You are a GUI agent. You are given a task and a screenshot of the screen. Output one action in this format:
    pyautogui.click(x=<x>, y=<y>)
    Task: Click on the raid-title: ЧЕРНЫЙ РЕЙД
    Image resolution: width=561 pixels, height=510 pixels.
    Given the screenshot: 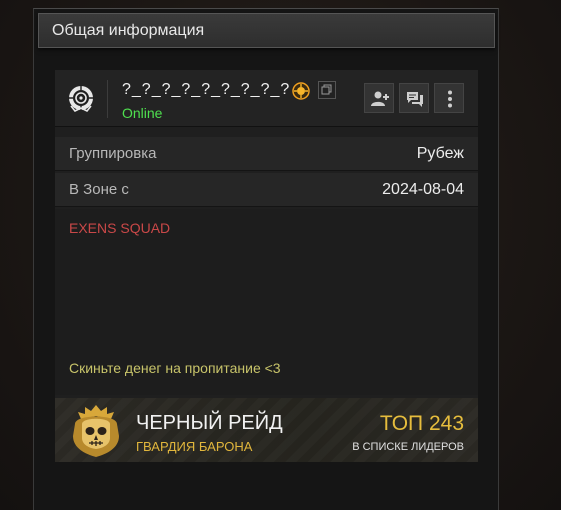 What is the action you would take?
    pyautogui.click(x=209, y=423)
    